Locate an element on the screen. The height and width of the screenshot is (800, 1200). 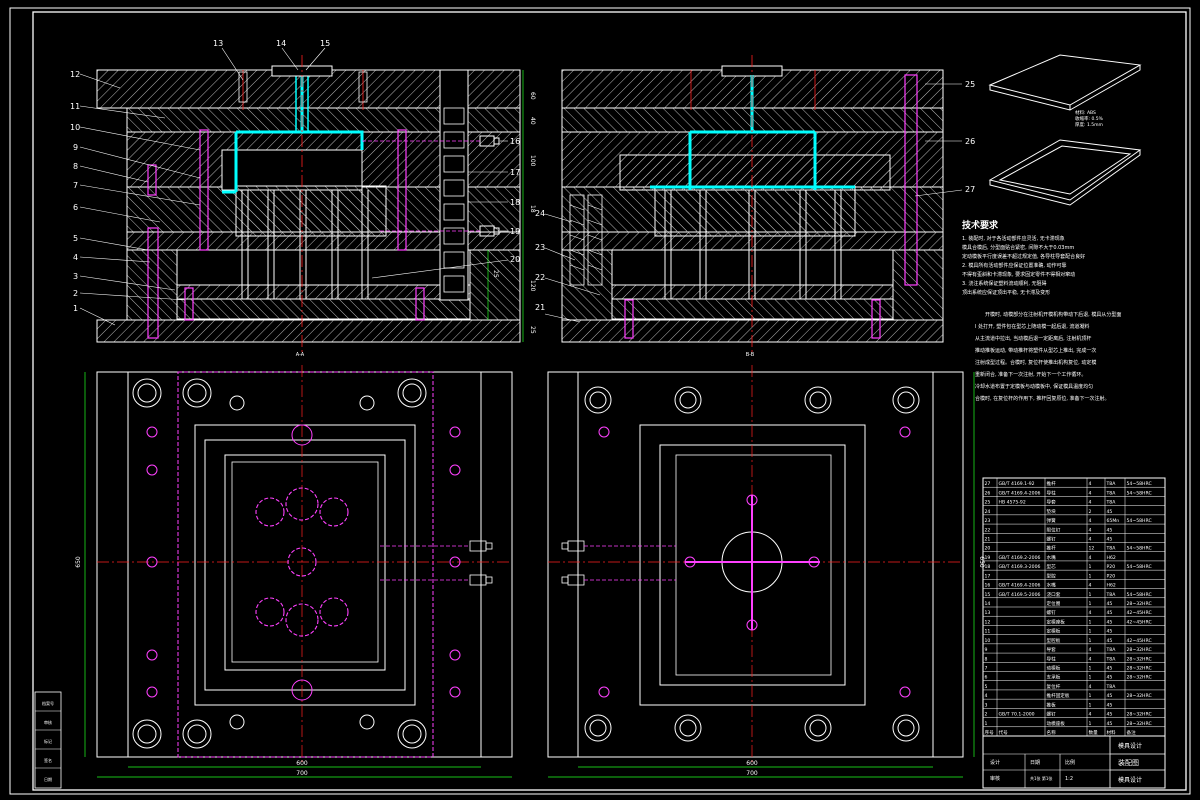
plan-left-dim-height: 650 is located at coordinates (78, 562).